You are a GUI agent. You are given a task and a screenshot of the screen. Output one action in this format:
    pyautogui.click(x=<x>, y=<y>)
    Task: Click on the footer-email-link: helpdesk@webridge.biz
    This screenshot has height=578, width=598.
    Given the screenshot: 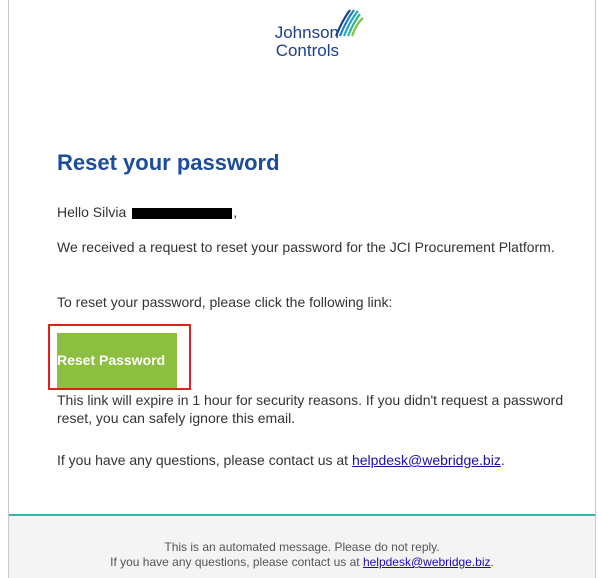 What is the action you would take?
    pyautogui.click(x=427, y=562)
    